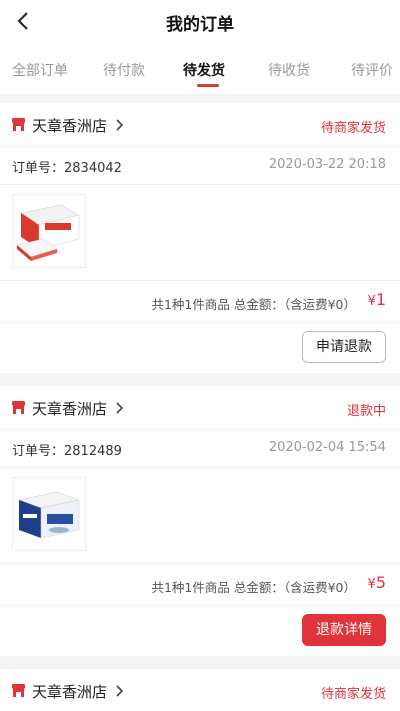 The height and width of the screenshot is (711, 400). What do you see at coordinates (124, 70) in the screenshot?
I see `tab-pending-payment: 待付款` at bounding box center [124, 70].